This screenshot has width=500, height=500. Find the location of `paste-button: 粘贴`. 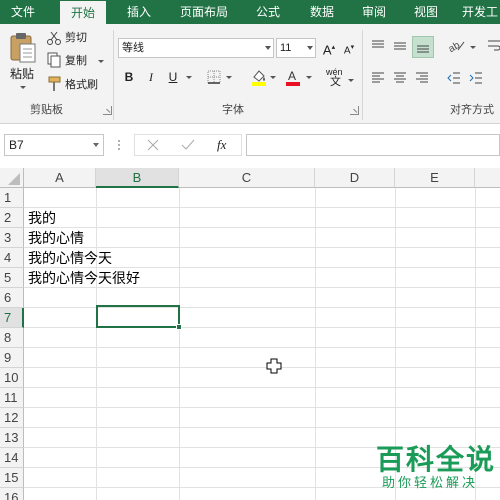

paste-button: 粘贴 is located at coordinates (22, 74).